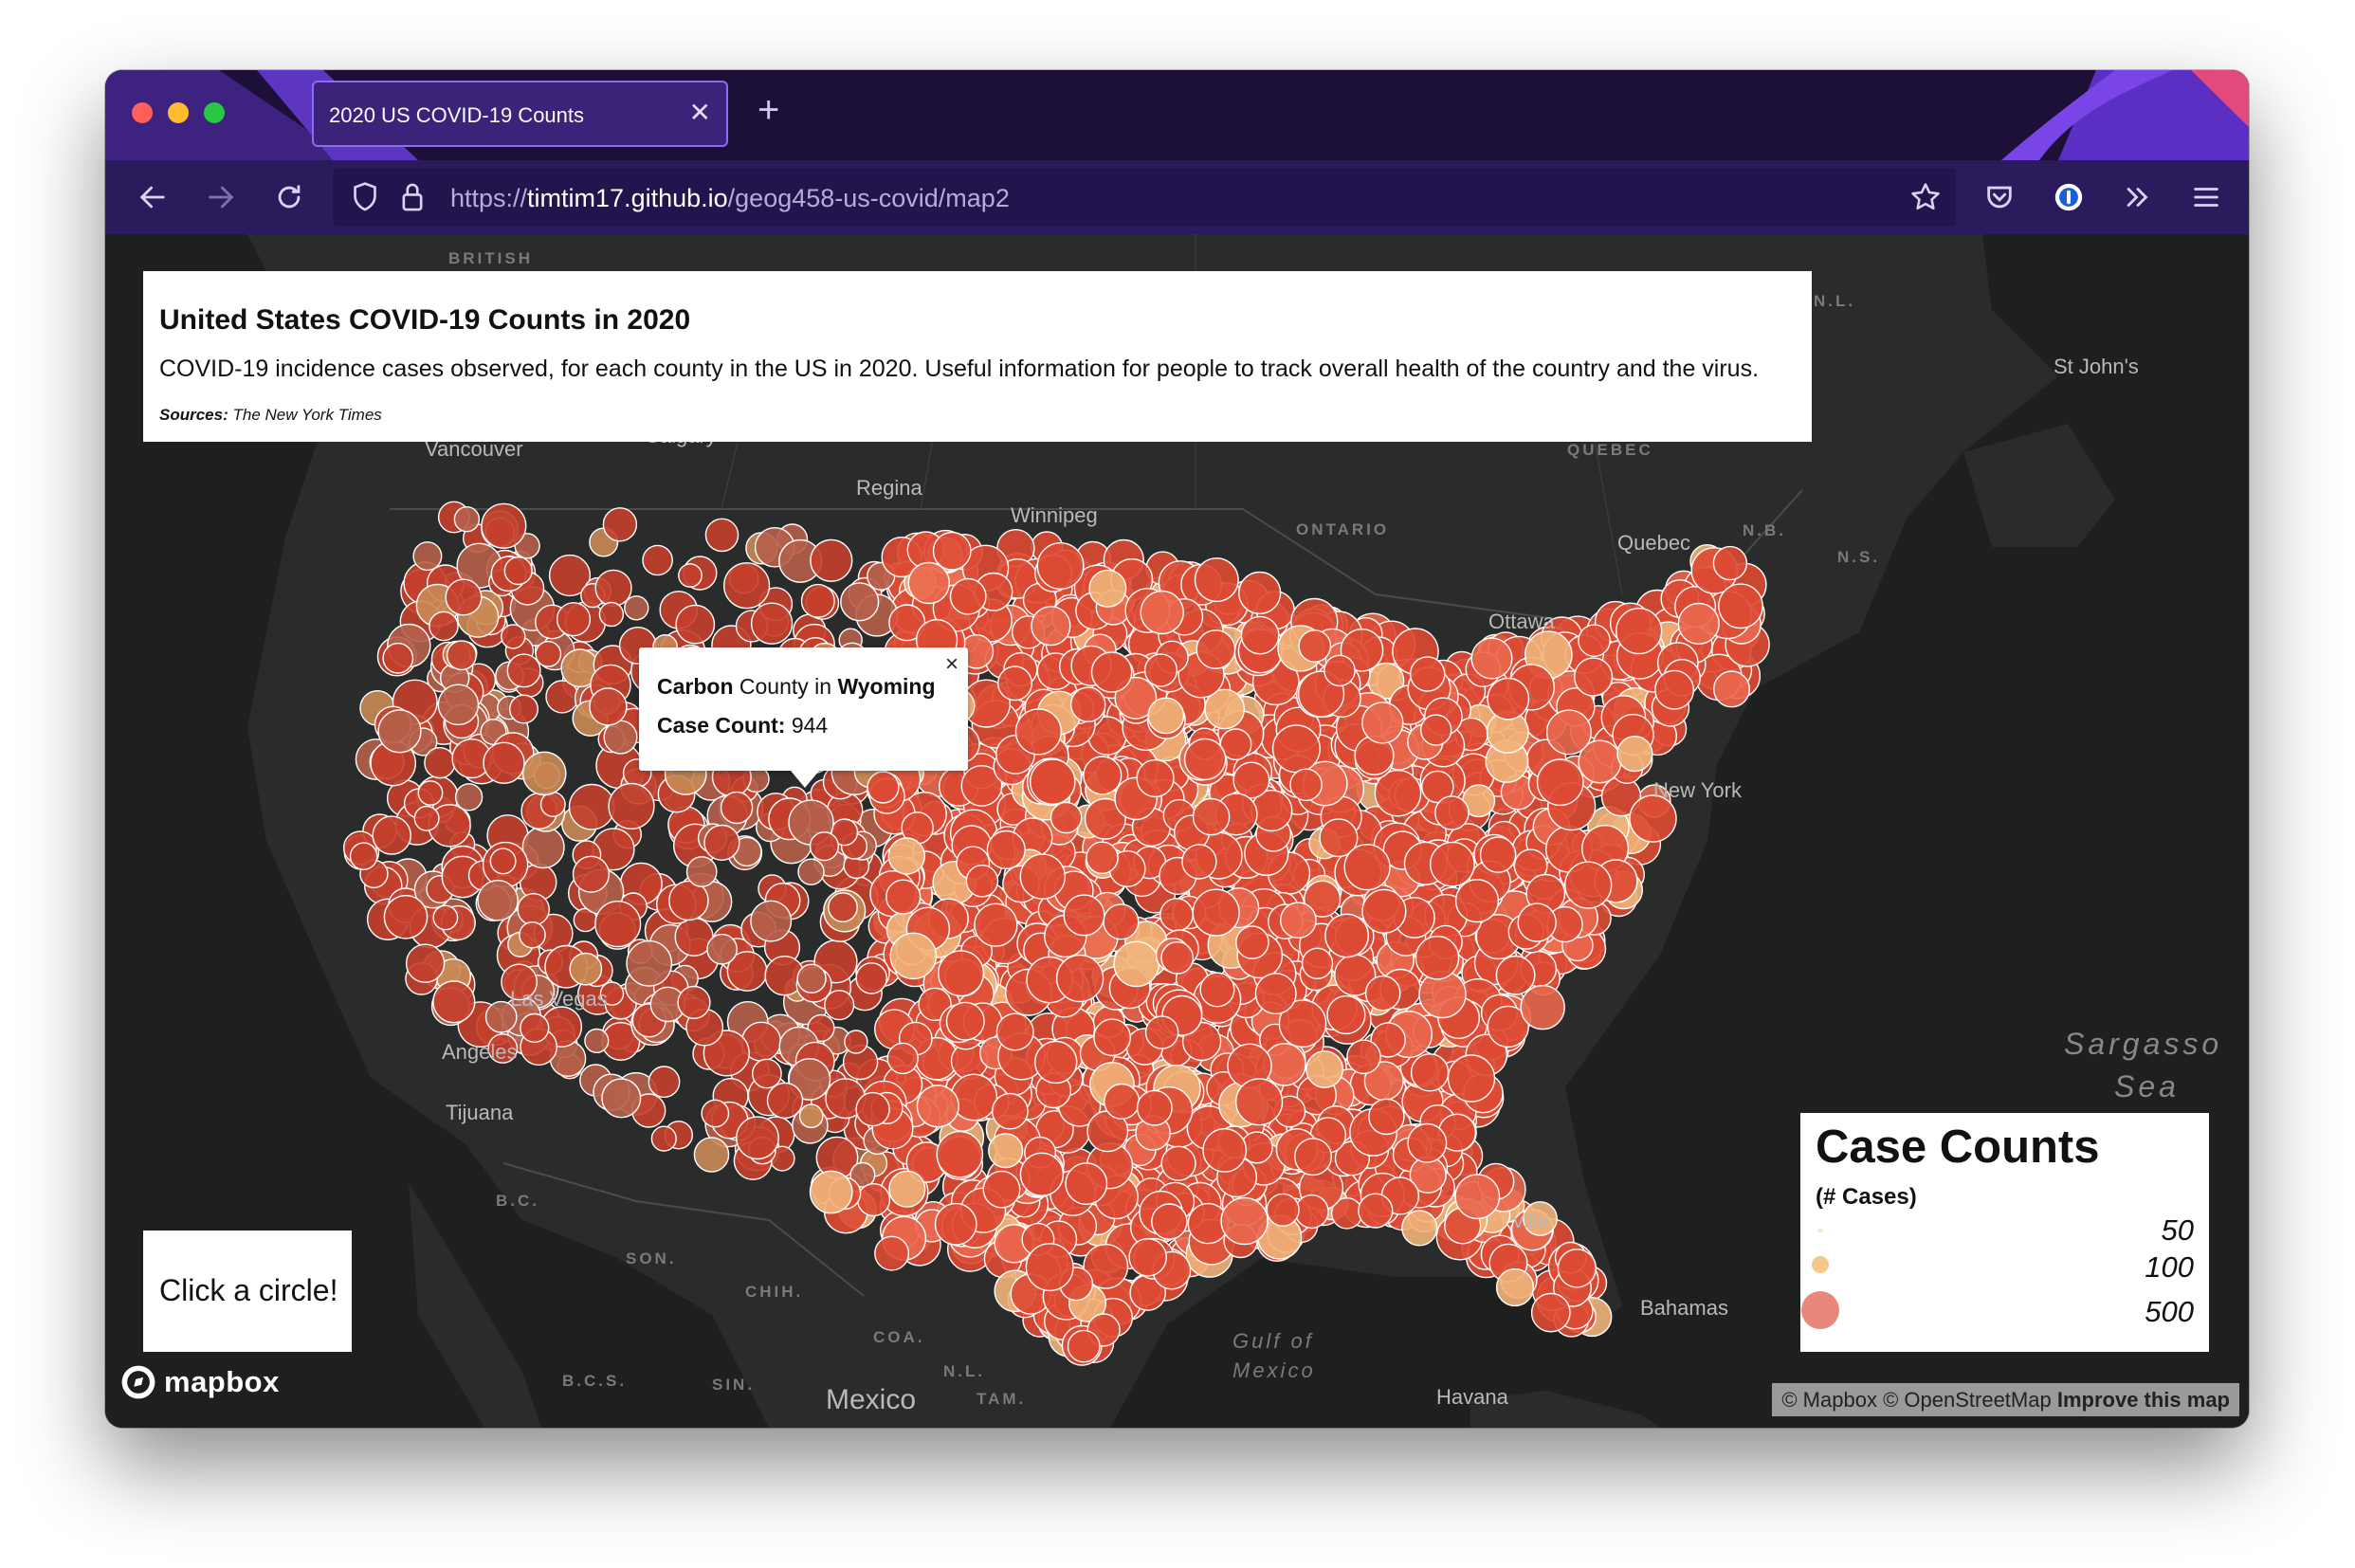 Image resolution: width=2355 pixels, height=1568 pixels. Describe the element at coordinates (142, 112) in the screenshot. I see `close-window-button` at that location.